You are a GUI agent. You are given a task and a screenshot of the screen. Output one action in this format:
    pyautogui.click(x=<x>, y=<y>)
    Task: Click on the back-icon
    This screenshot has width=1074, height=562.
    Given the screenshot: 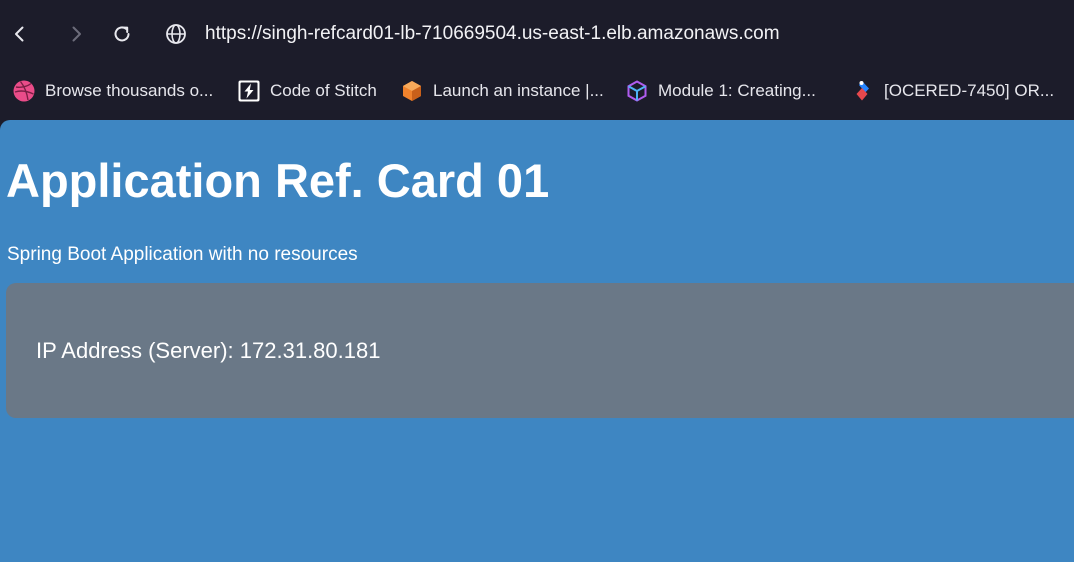 What is the action you would take?
    pyautogui.click(x=19, y=34)
    